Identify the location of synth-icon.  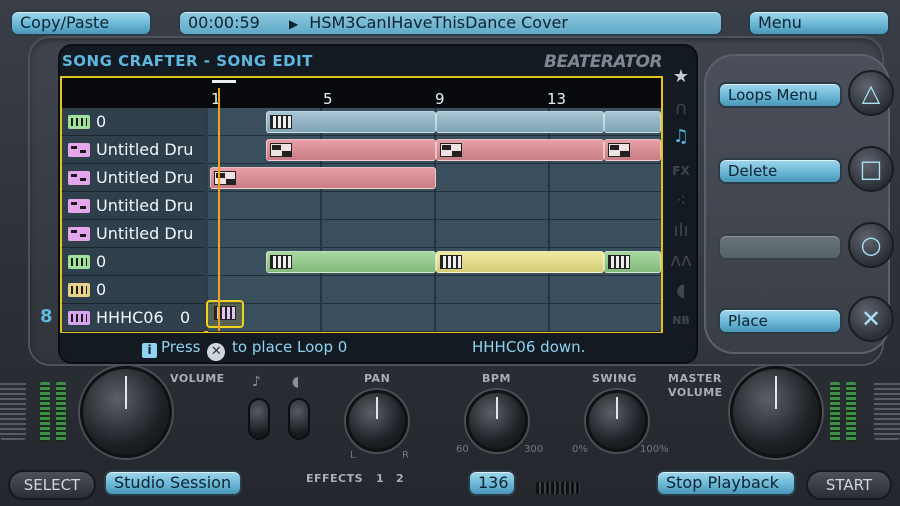
(79, 122).